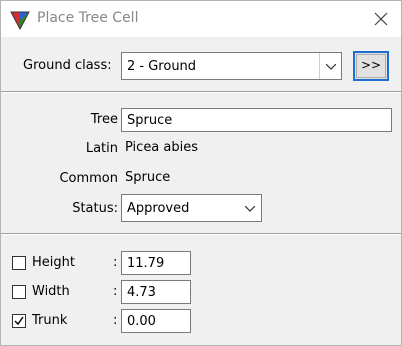  I want to click on trunk-field, so click(156, 321).